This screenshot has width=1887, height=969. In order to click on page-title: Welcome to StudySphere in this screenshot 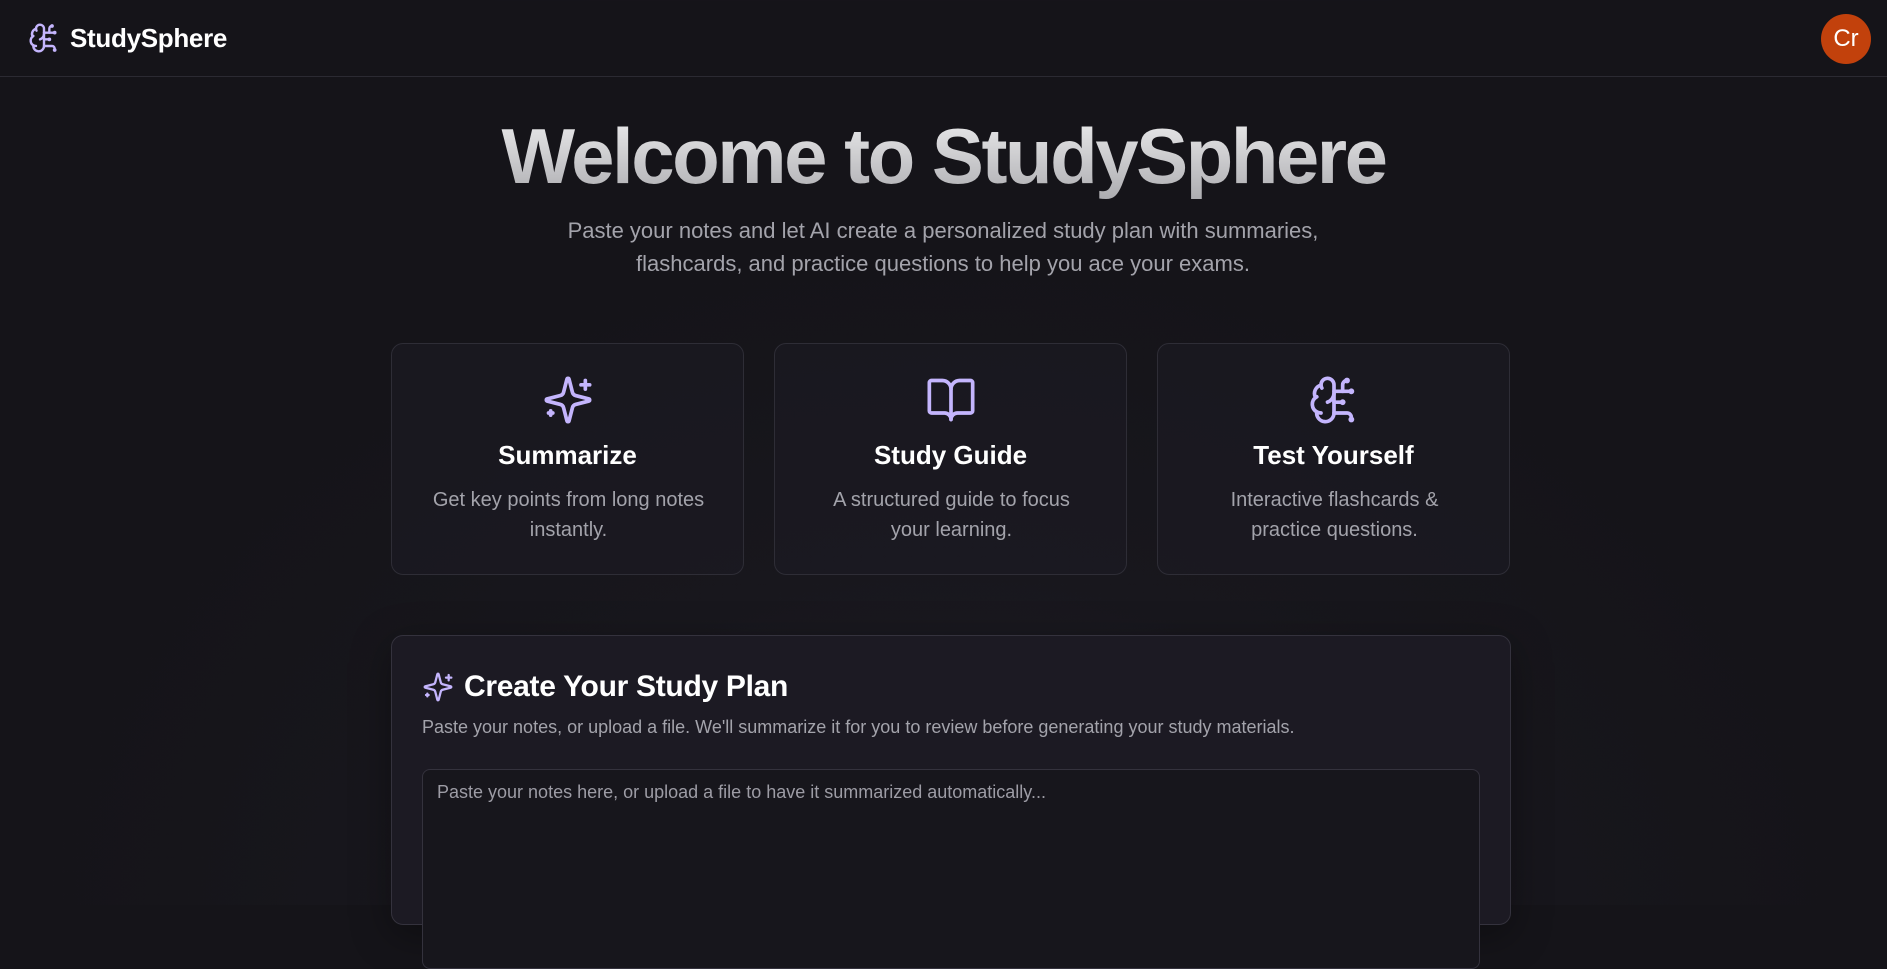, I will do `click(943, 156)`.